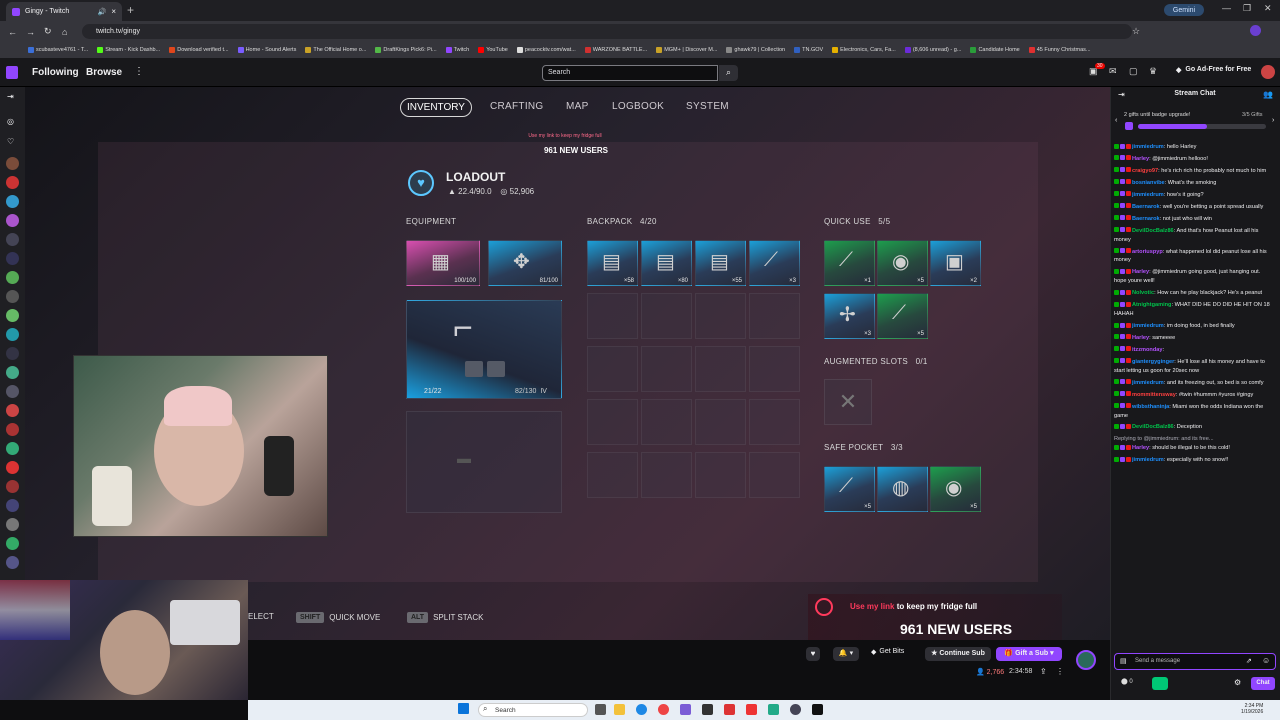 Image resolution: width=1280 pixels, height=720 pixels. What do you see at coordinates (641, 709) in the screenshot?
I see `edge-icon` at bounding box center [641, 709].